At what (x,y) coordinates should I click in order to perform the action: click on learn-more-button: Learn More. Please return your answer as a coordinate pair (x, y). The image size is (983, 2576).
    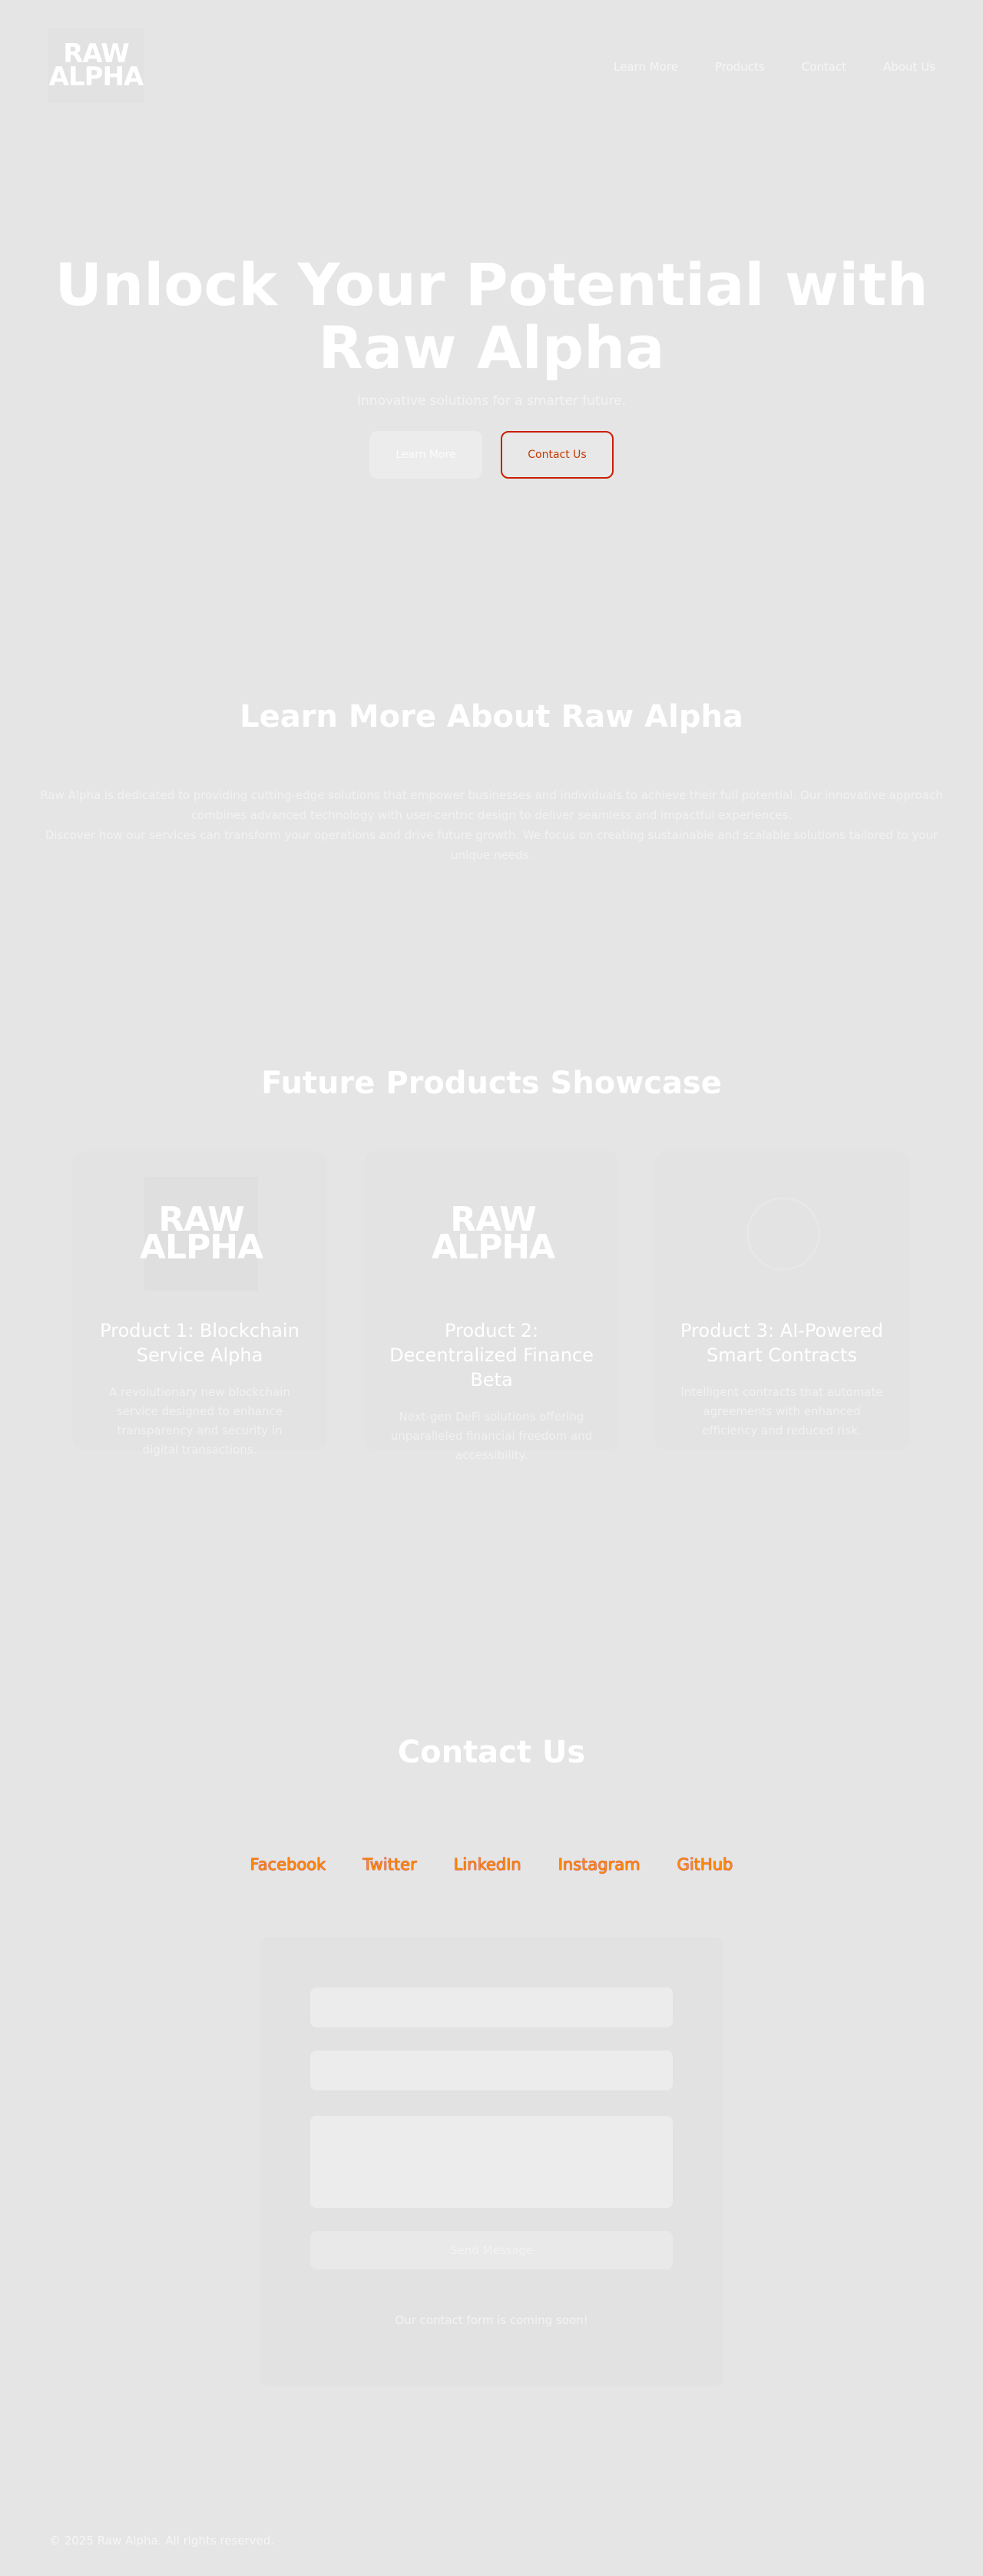
    Looking at the image, I should click on (425, 455).